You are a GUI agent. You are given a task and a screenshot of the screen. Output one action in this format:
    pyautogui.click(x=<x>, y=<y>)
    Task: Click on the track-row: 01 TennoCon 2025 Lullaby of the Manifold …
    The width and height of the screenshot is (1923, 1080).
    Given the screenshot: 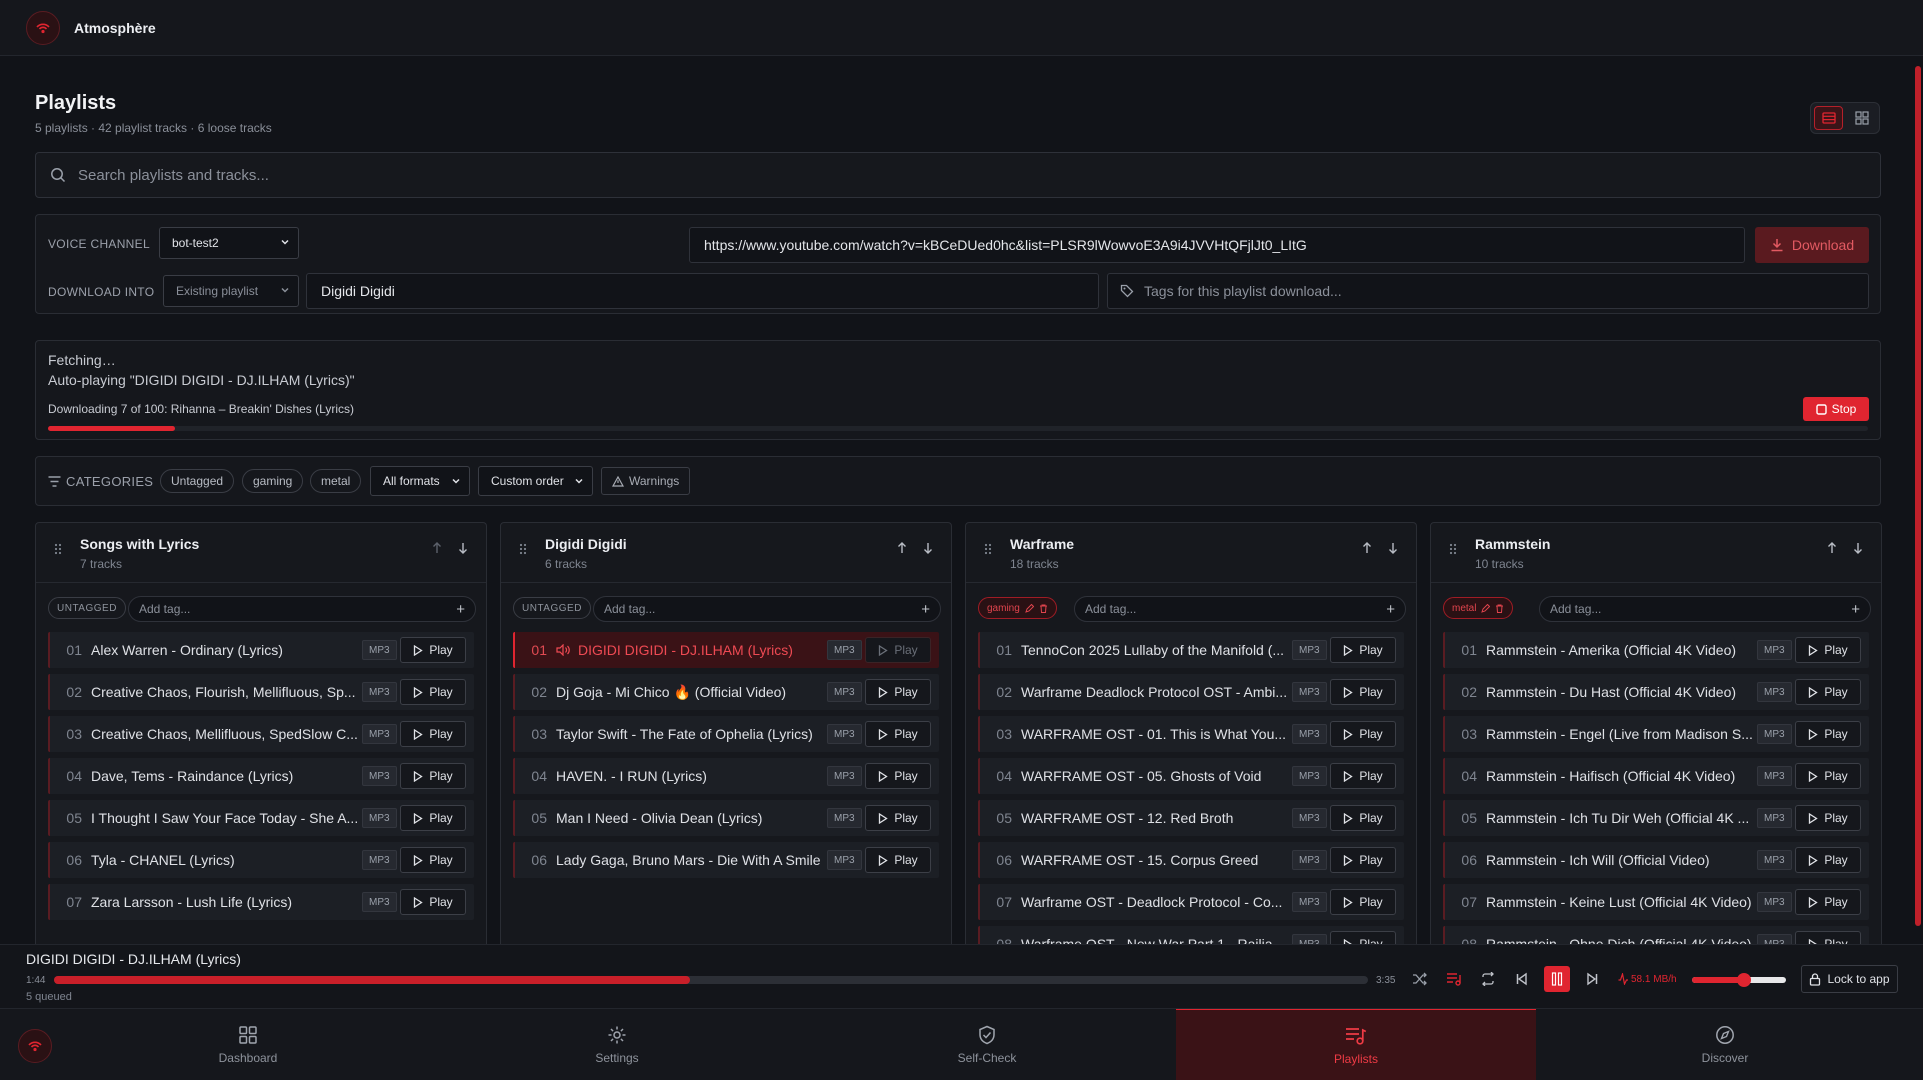 What is the action you would take?
    pyautogui.click(x=1191, y=650)
    